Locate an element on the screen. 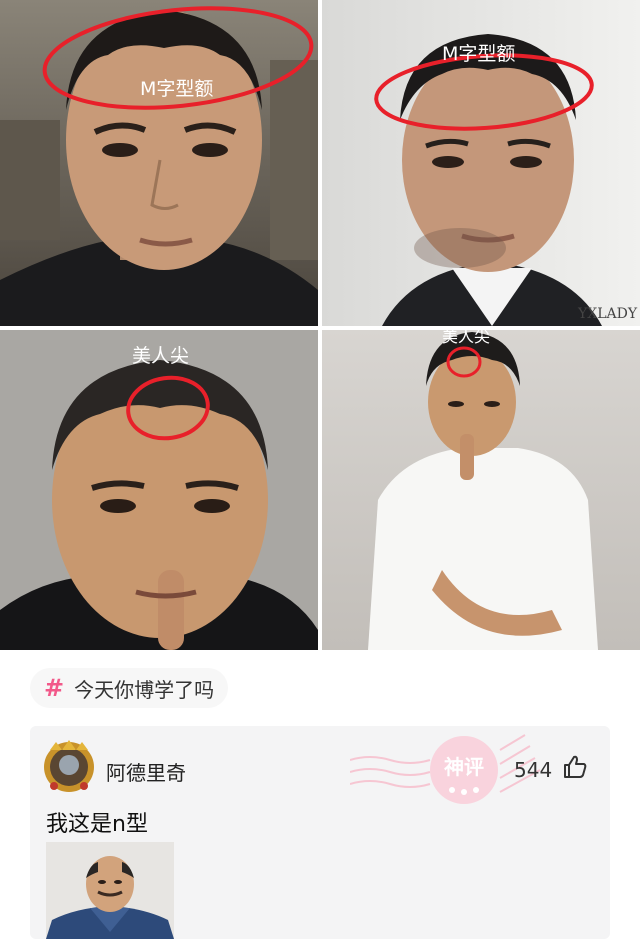 This screenshot has height=939, width=640. comment-username: 阿德里奇 is located at coordinates (146, 771).